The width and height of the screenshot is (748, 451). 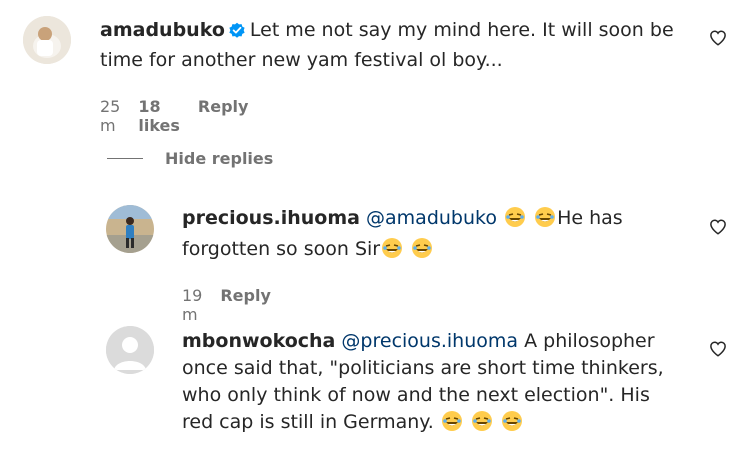 What do you see at coordinates (431, 218) in the screenshot?
I see `mention-link: @amadubuko` at bounding box center [431, 218].